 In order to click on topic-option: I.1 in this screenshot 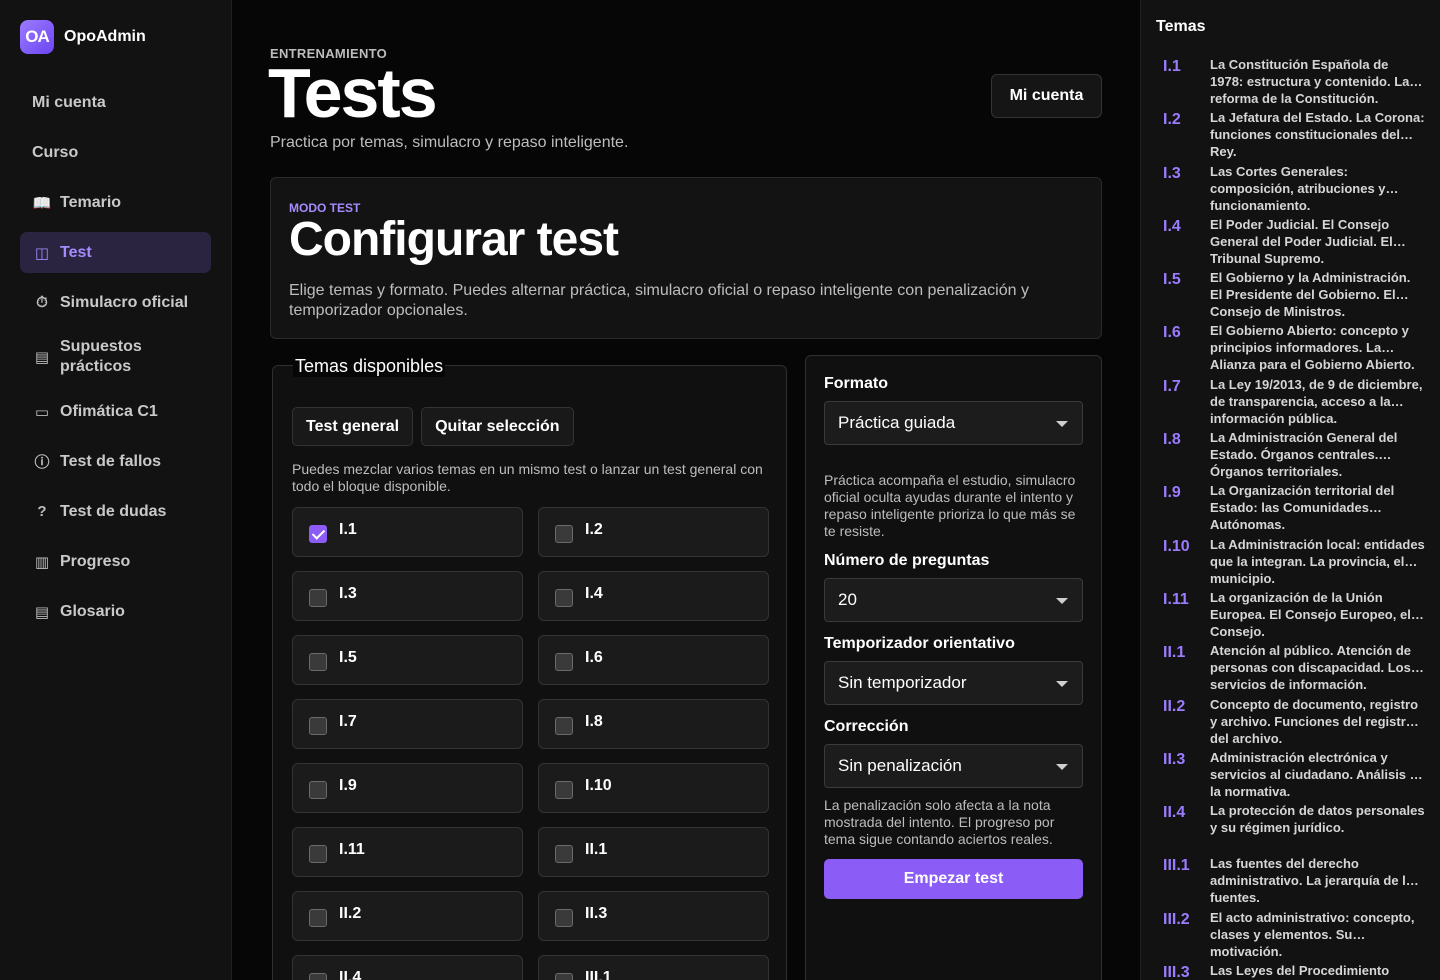, I will do `click(407, 532)`.